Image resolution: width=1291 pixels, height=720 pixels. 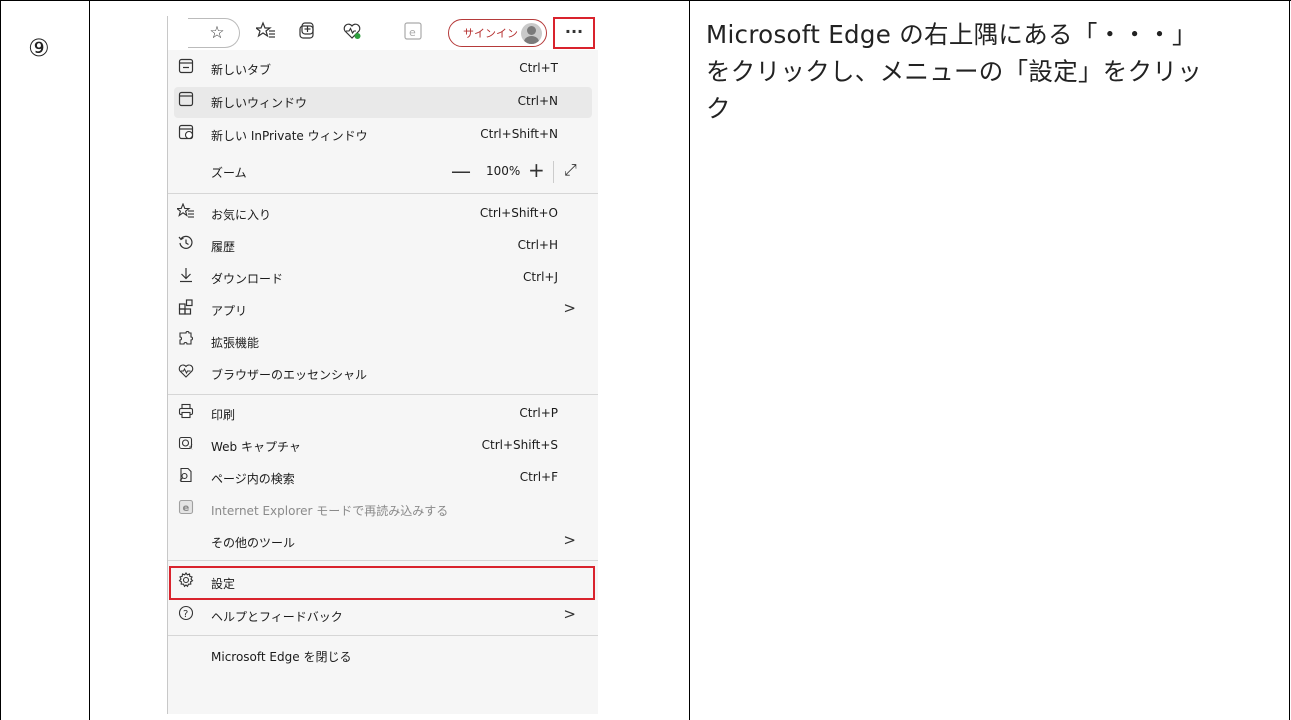 I want to click on menu-item-label: Microsoft Edge を閉じる, so click(x=281, y=657).